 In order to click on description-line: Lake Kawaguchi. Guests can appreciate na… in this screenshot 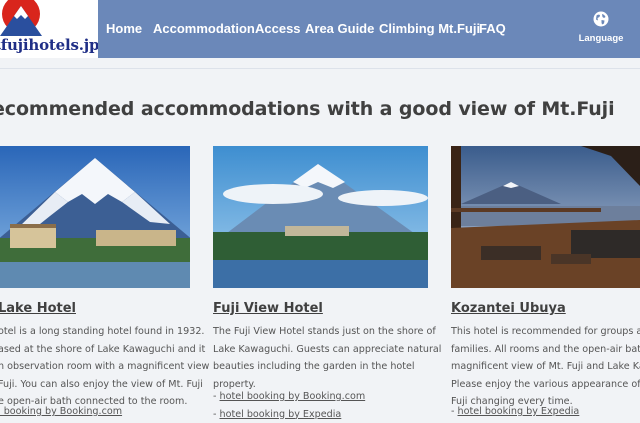, I will do `click(327, 349)`.